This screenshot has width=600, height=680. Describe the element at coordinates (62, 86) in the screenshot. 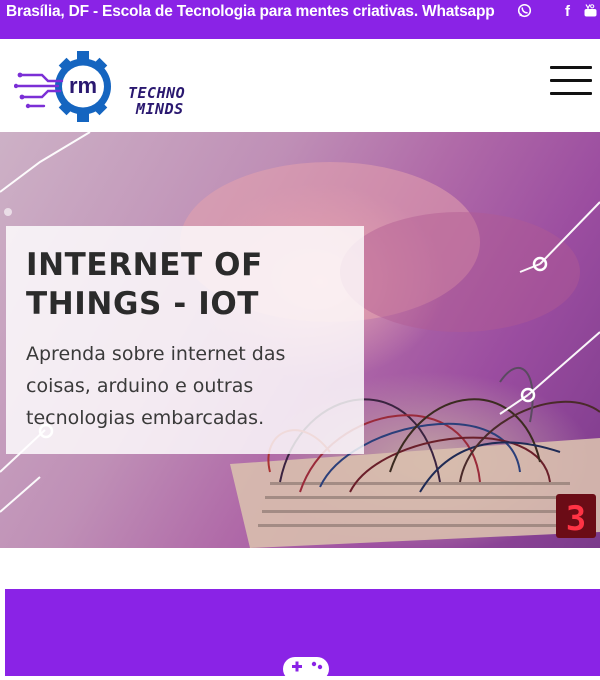

I see `gear-logo-icon: rm` at that location.